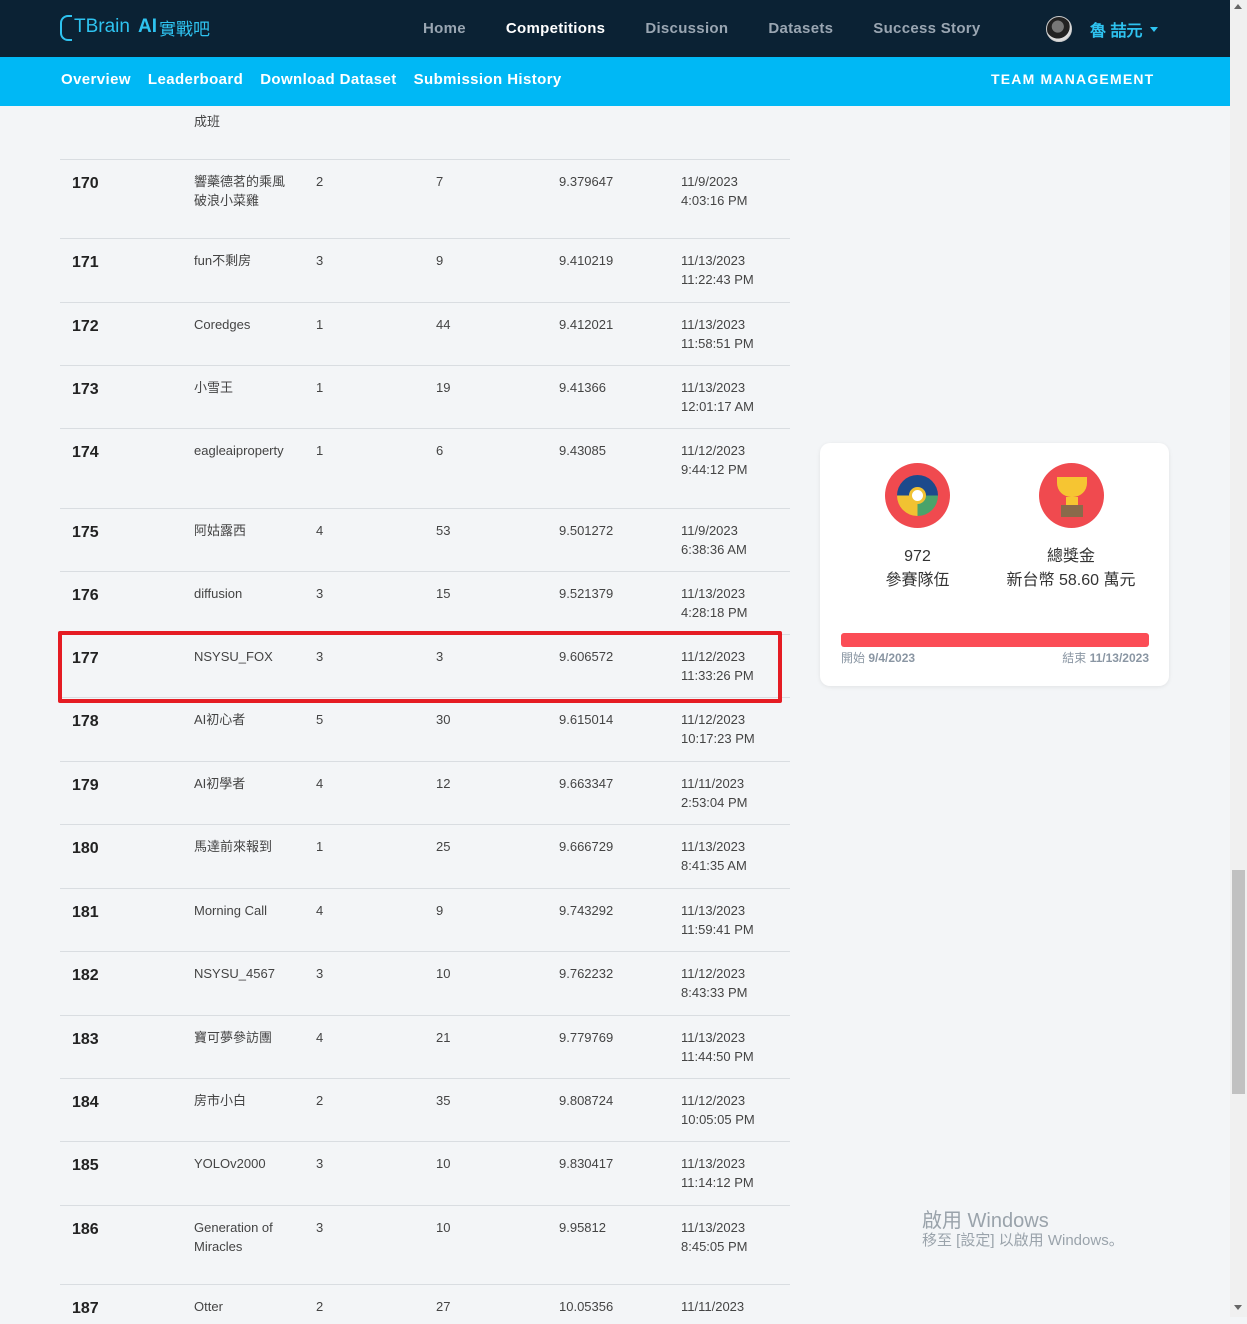 This screenshot has height=1324, width=1247. Describe the element at coordinates (425, 1304) in the screenshot. I see `table-row: 187 Otter 2 27 10.05356 11/11/2023` at that location.